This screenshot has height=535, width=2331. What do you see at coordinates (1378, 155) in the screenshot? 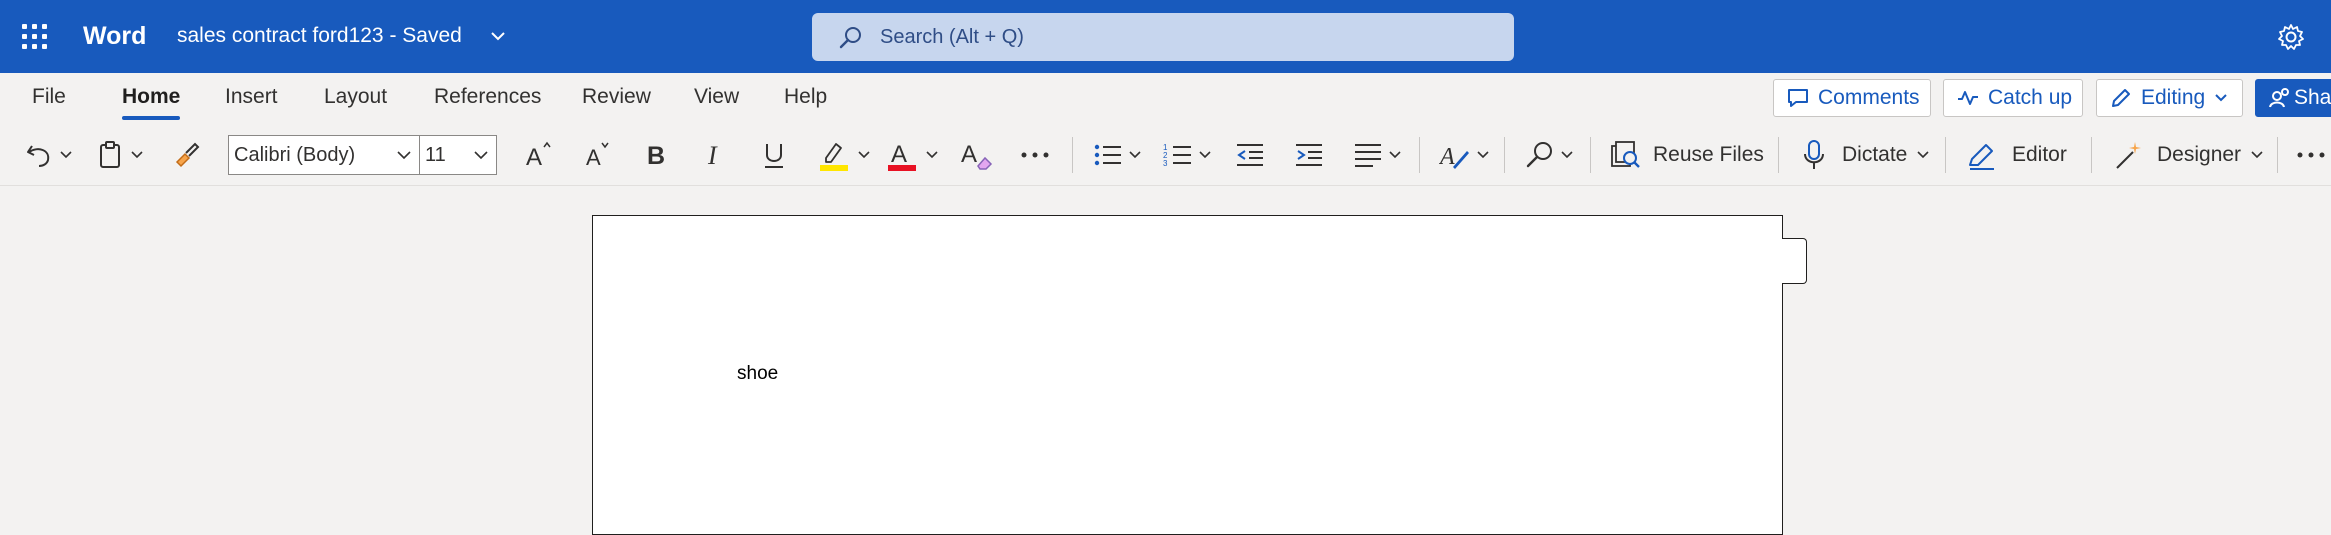
I see `paragraph-alignment-button` at bounding box center [1378, 155].